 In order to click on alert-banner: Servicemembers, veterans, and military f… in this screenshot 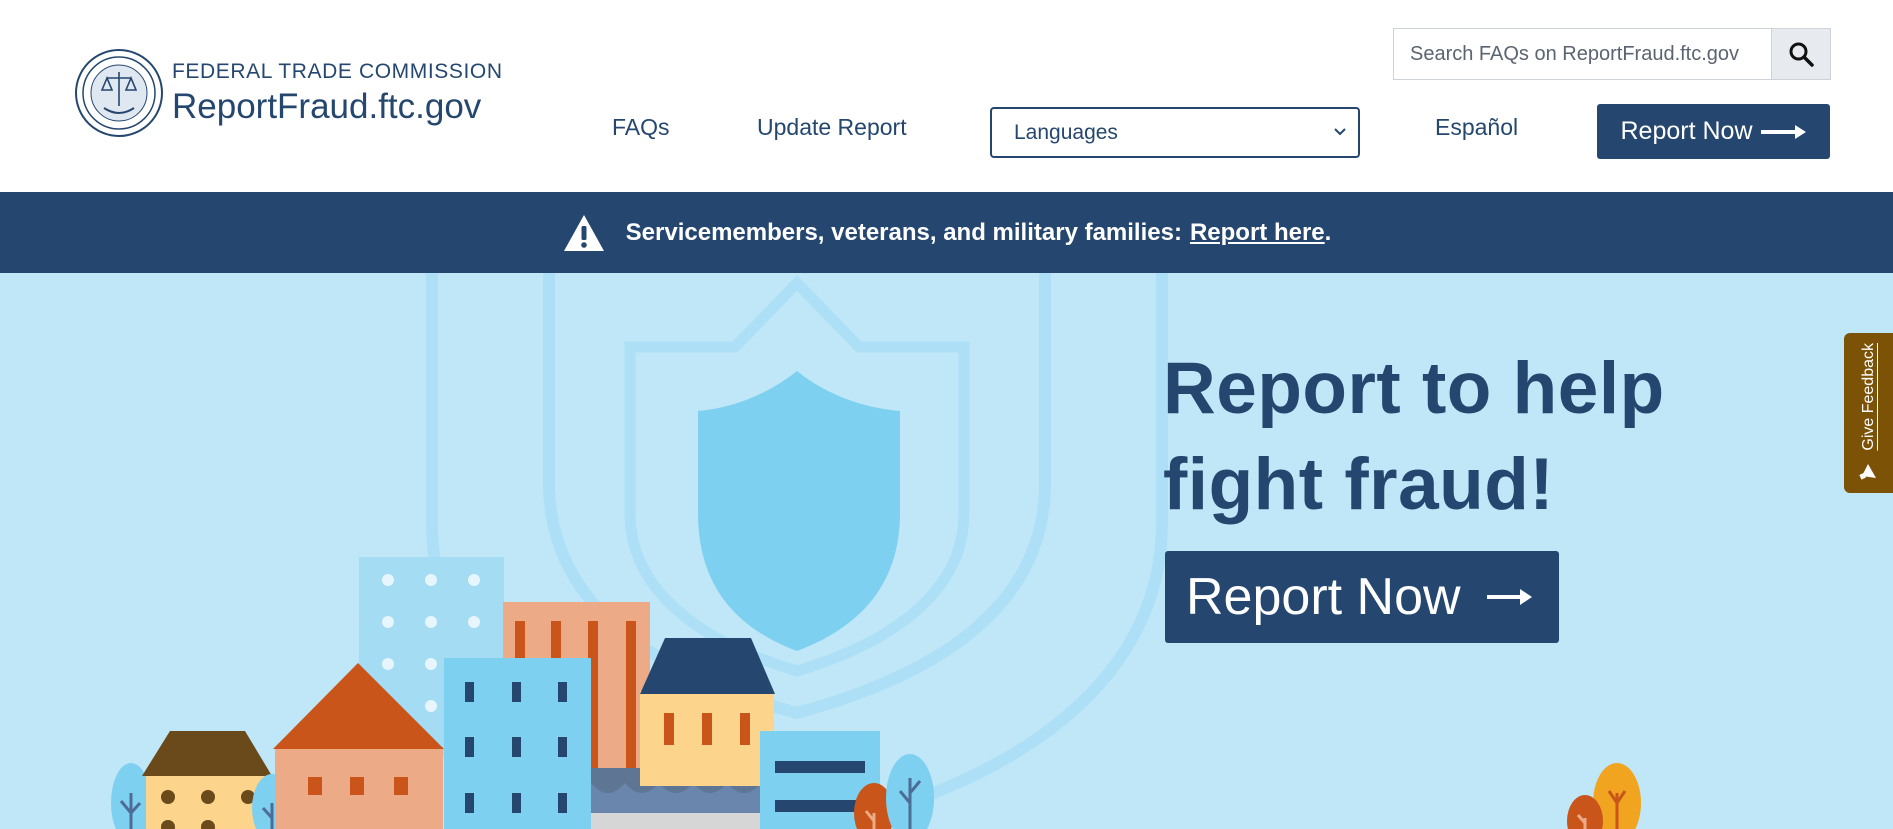, I will do `click(946, 232)`.